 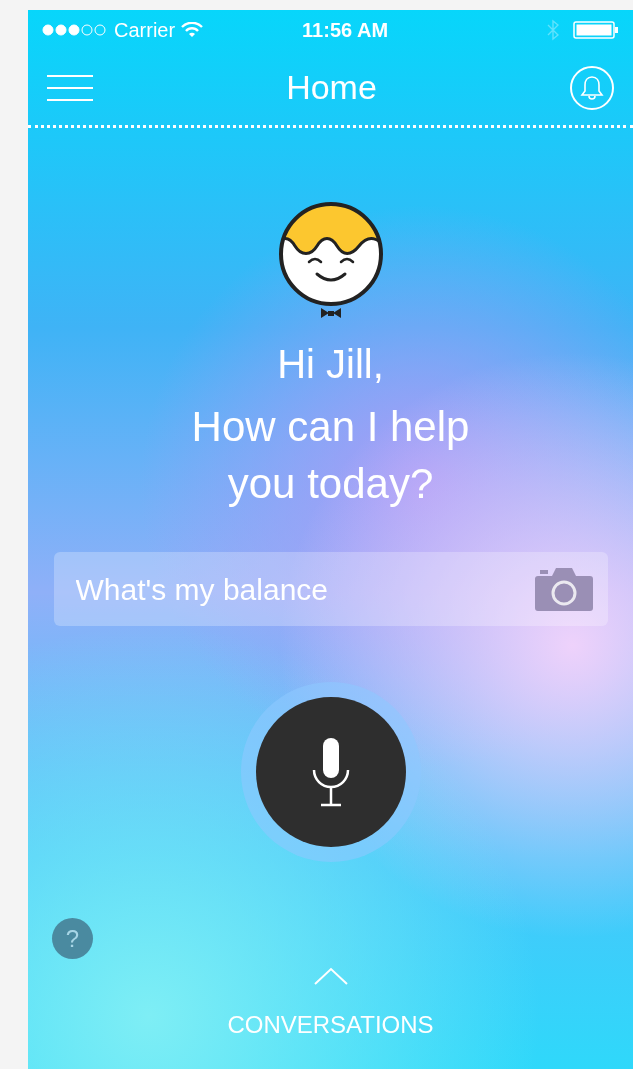 I want to click on bluetooth-icon, so click(x=553, y=30).